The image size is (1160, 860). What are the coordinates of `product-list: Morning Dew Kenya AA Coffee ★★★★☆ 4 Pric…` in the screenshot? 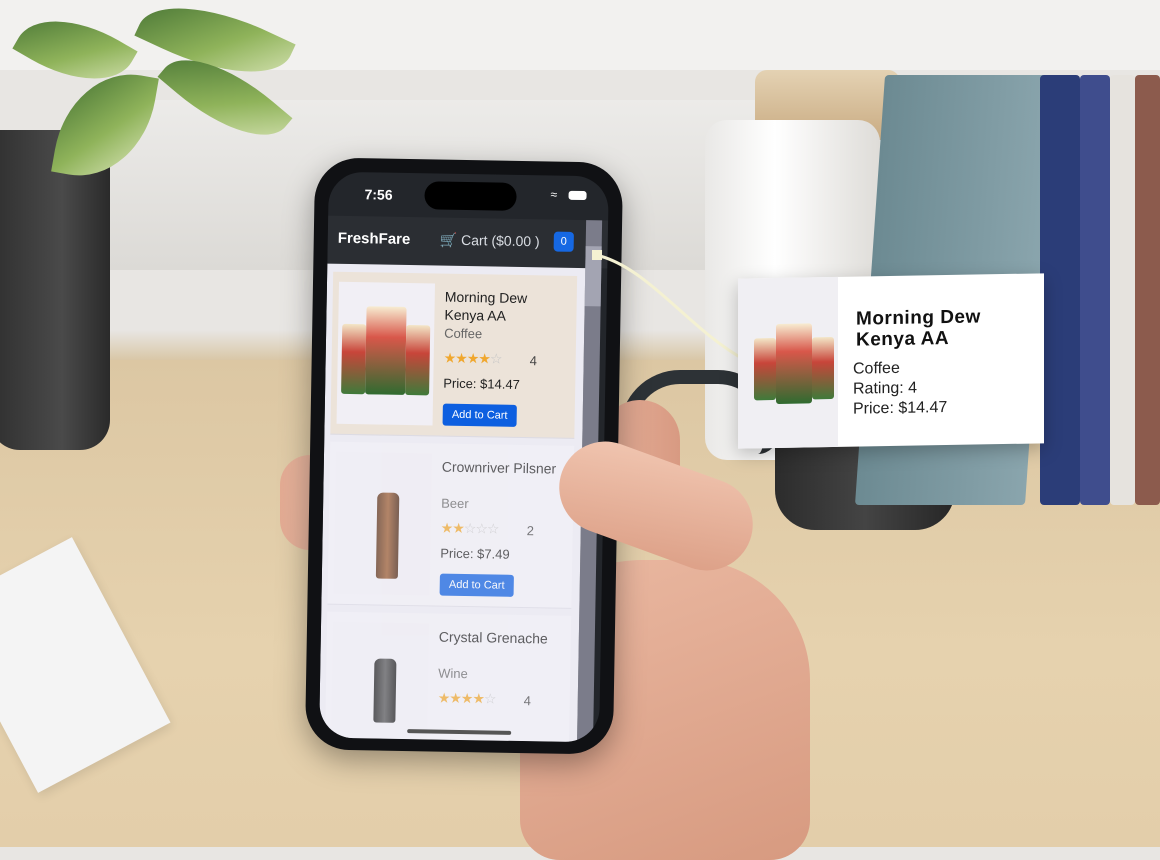 It's located at (452, 503).